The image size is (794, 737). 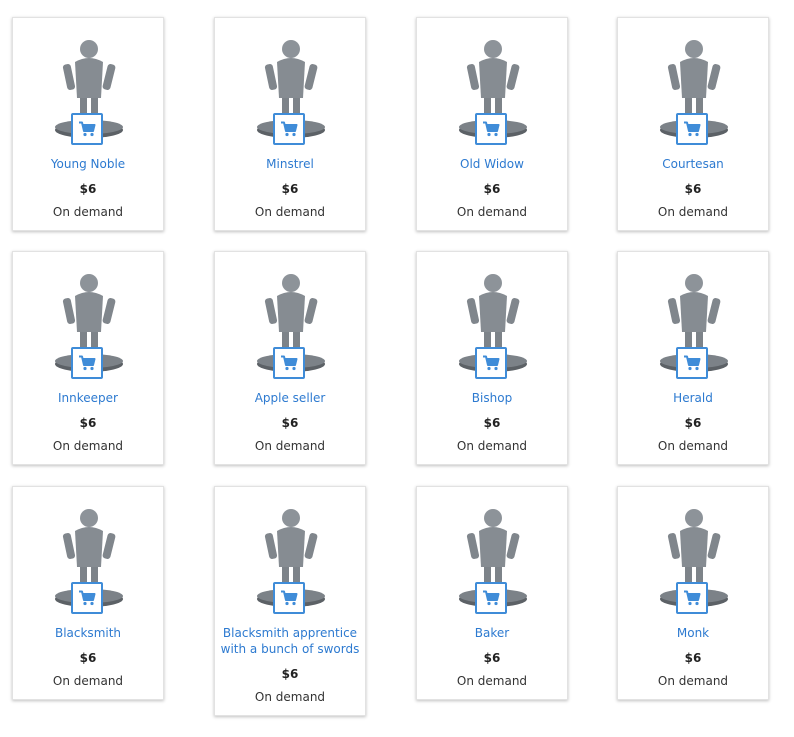 I want to click on product-name-link: Herald, so click(x=693, y=398).